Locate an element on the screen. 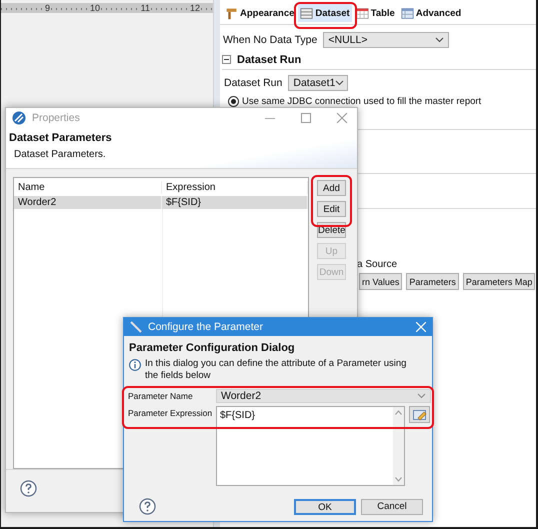 This screenshot has width=538, height=529. window-title: Configure the Parameter is located at coordinates (205, 327).